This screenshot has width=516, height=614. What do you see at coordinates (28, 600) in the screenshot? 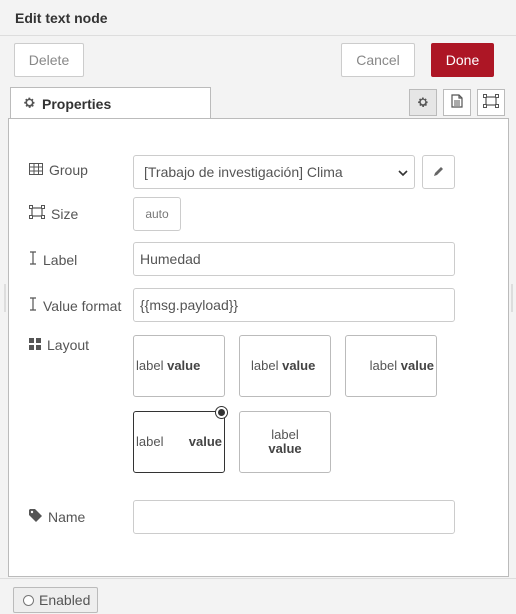
I see `circle-icon` at bounding box center [28, 600].